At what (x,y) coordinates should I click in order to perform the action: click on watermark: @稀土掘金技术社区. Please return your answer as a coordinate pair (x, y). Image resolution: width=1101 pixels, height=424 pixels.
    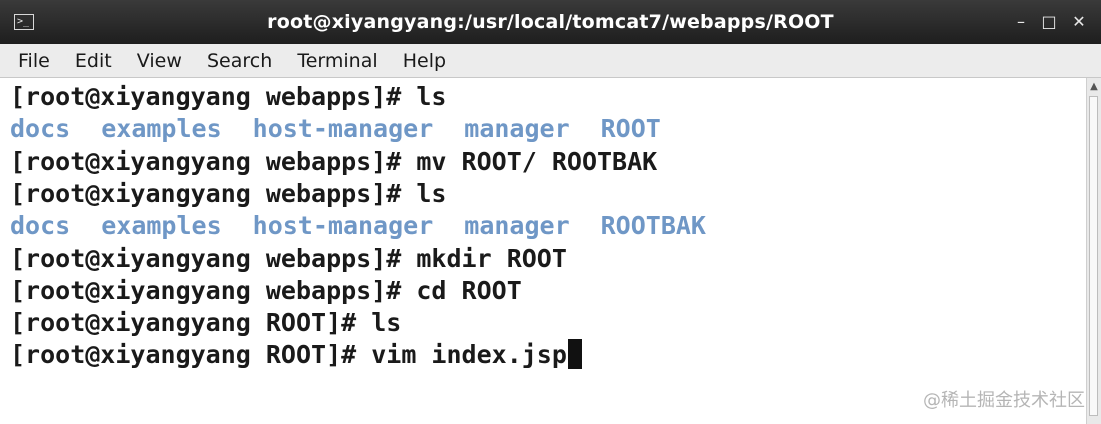
    Looking at the image, I should click on (1004, 400).